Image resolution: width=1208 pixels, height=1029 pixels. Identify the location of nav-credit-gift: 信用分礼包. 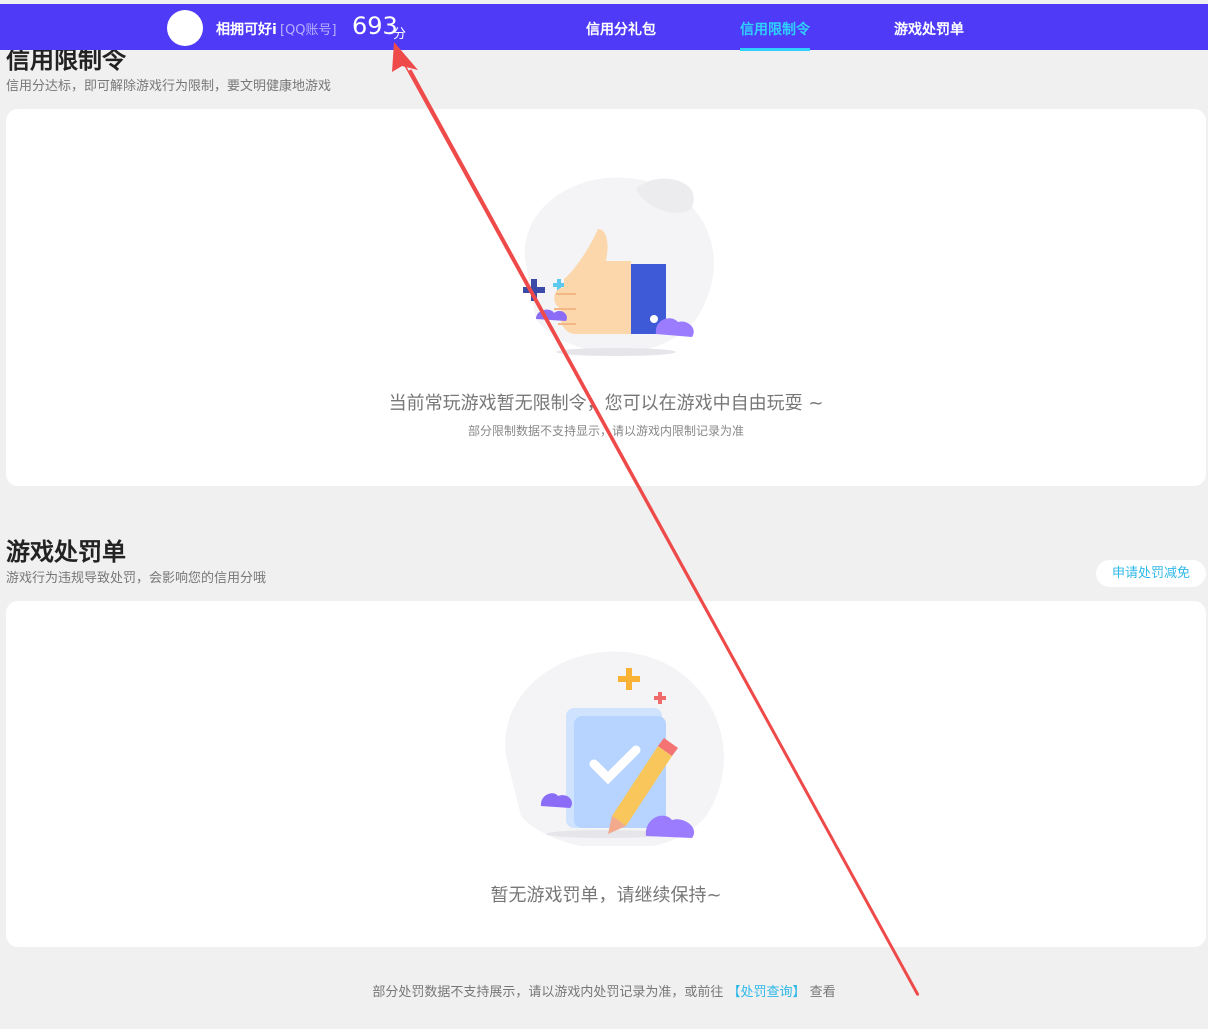
(621, 29).